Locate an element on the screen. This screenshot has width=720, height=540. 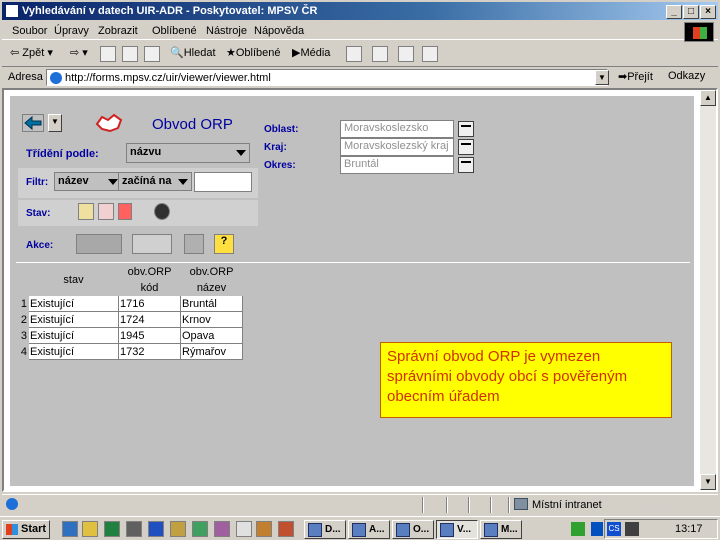
grid-action-icon is located at coordinates (152, 244).